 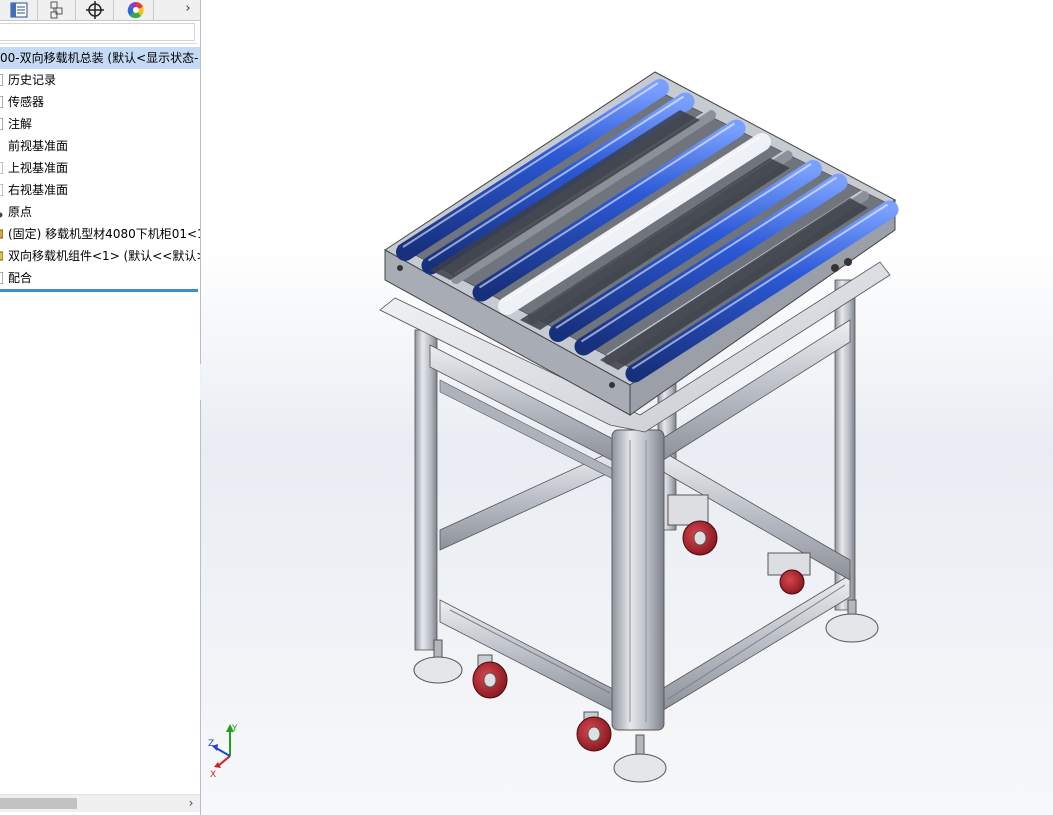 I want to click on tree-rollback-bar, so click(x=99, y=290).